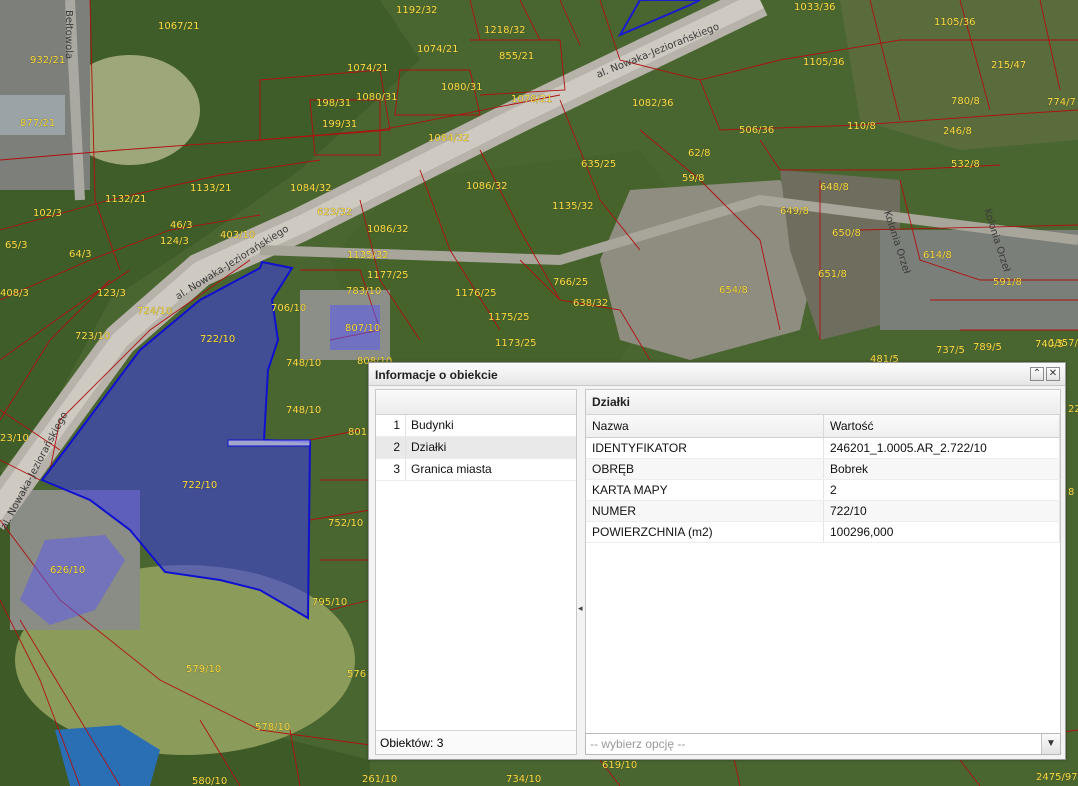 This screenshot has height=786, width=1078. I want to click on parcel-label: 780/8, so click(965, 101).